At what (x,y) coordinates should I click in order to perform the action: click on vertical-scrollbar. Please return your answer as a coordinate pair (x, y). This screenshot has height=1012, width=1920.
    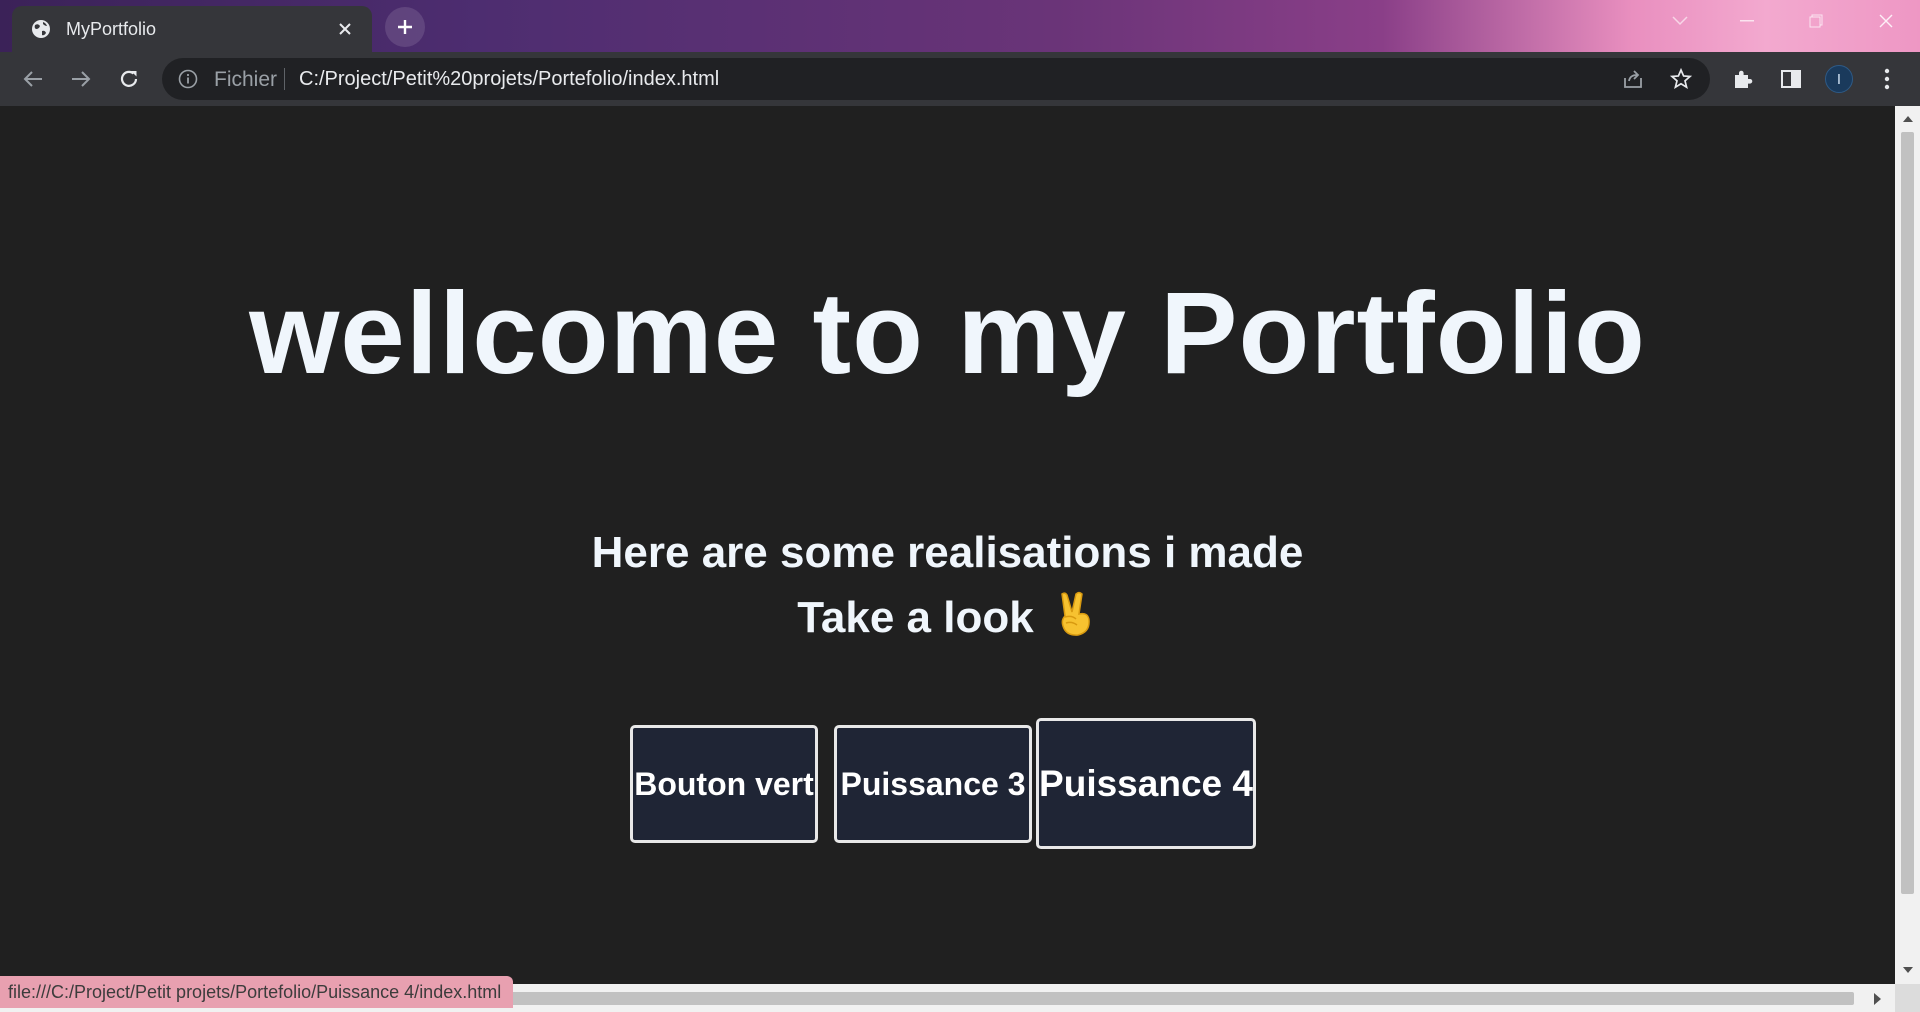
    Looking at the image, I should click on (1907, 545).